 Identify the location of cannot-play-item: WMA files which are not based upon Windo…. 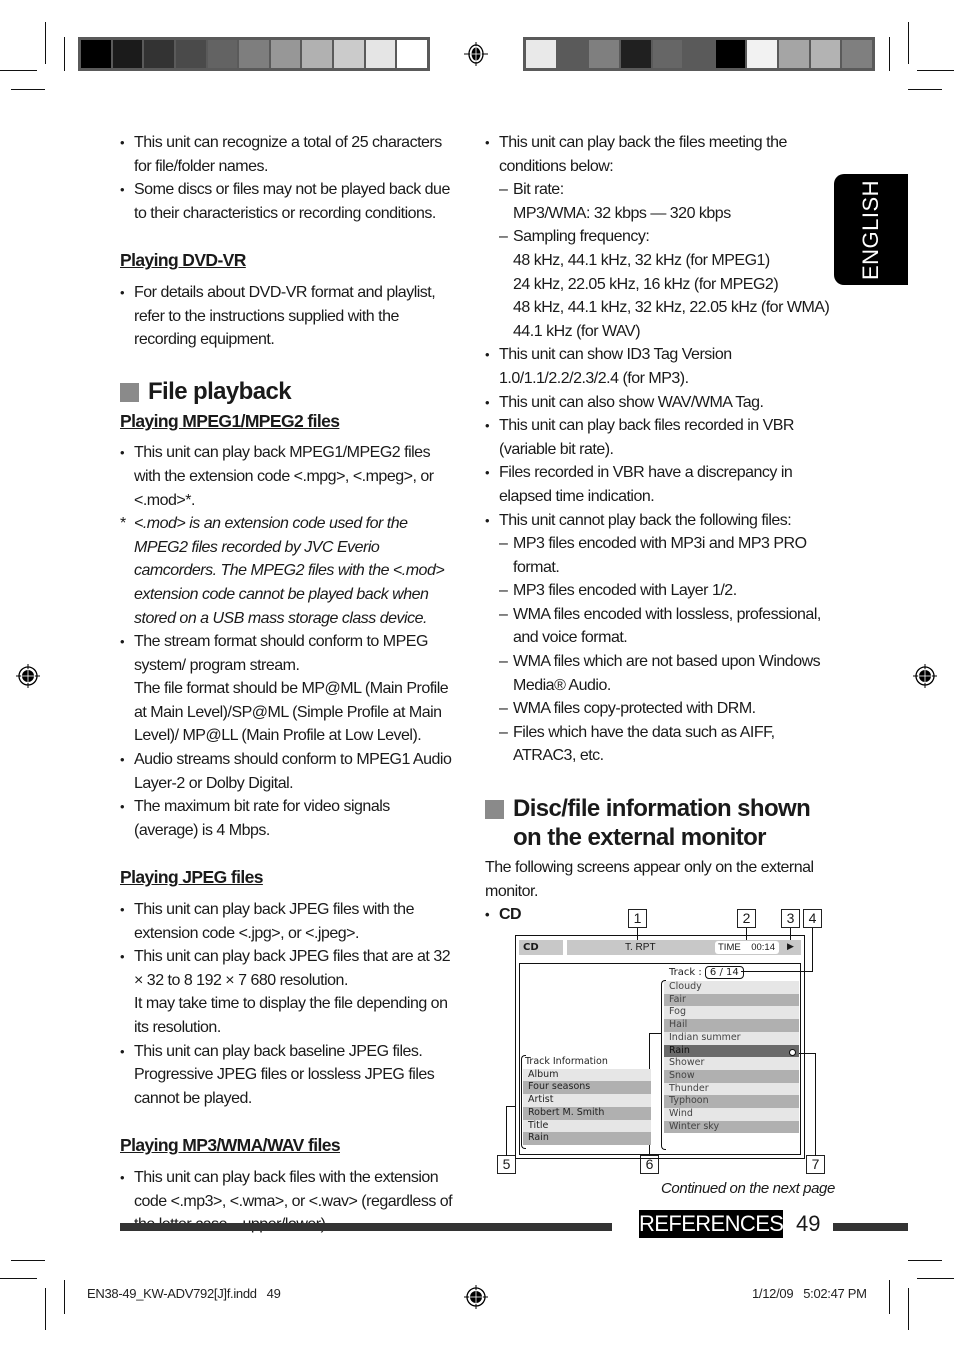
(664, 673).